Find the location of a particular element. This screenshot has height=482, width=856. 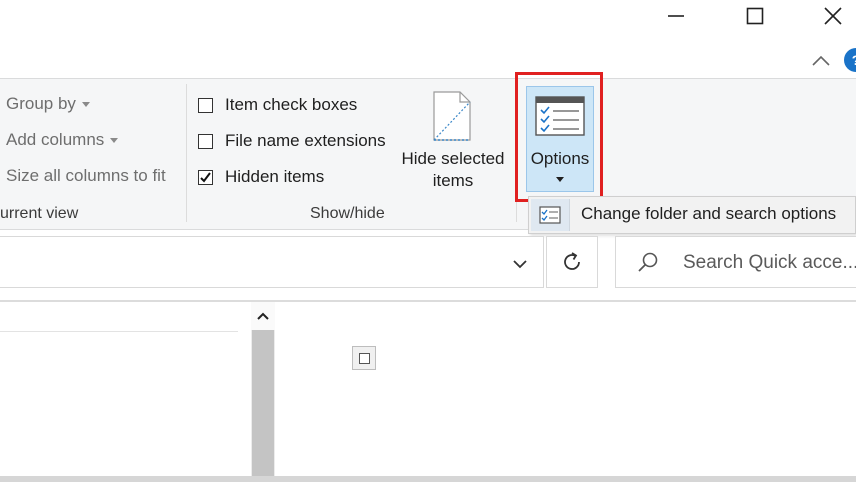

search-icon is located at coordinates (648, 262).